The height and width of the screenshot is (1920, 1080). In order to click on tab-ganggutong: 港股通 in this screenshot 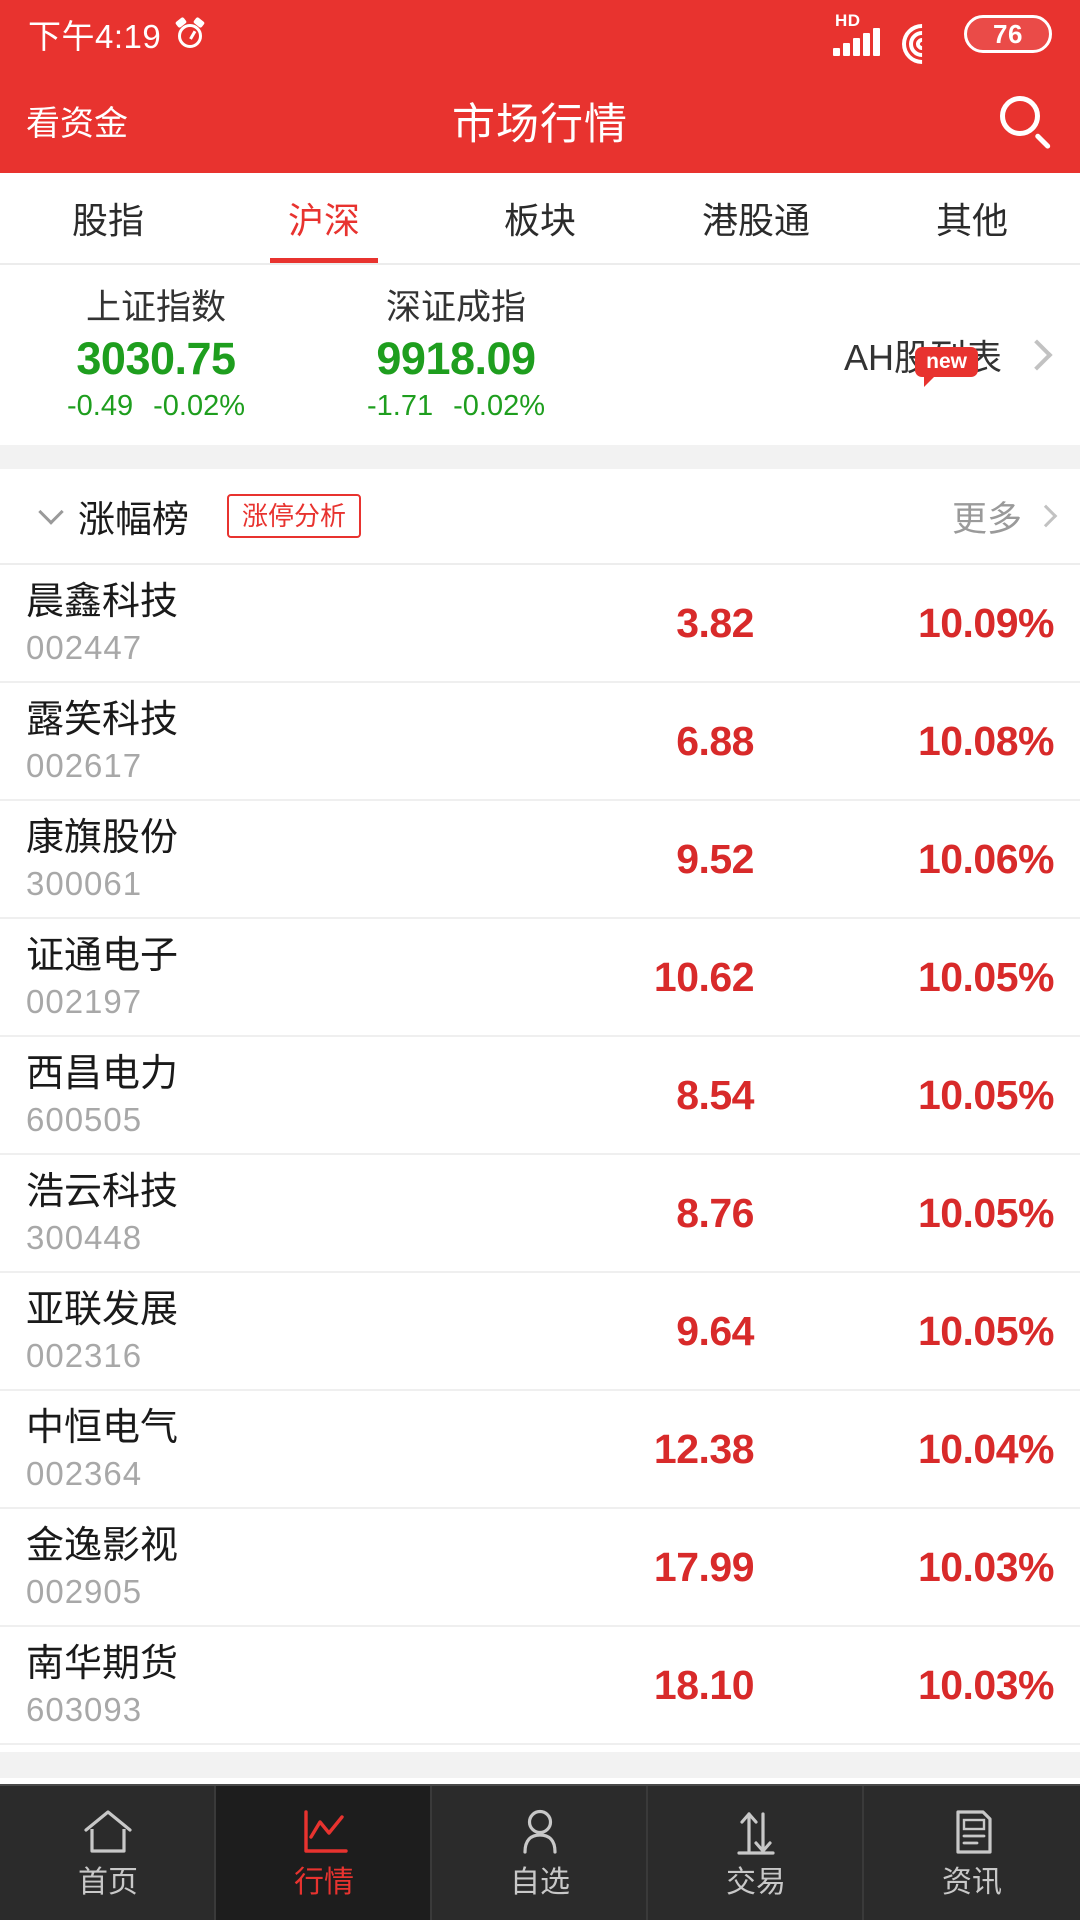, I will do `click(756, 218)`.